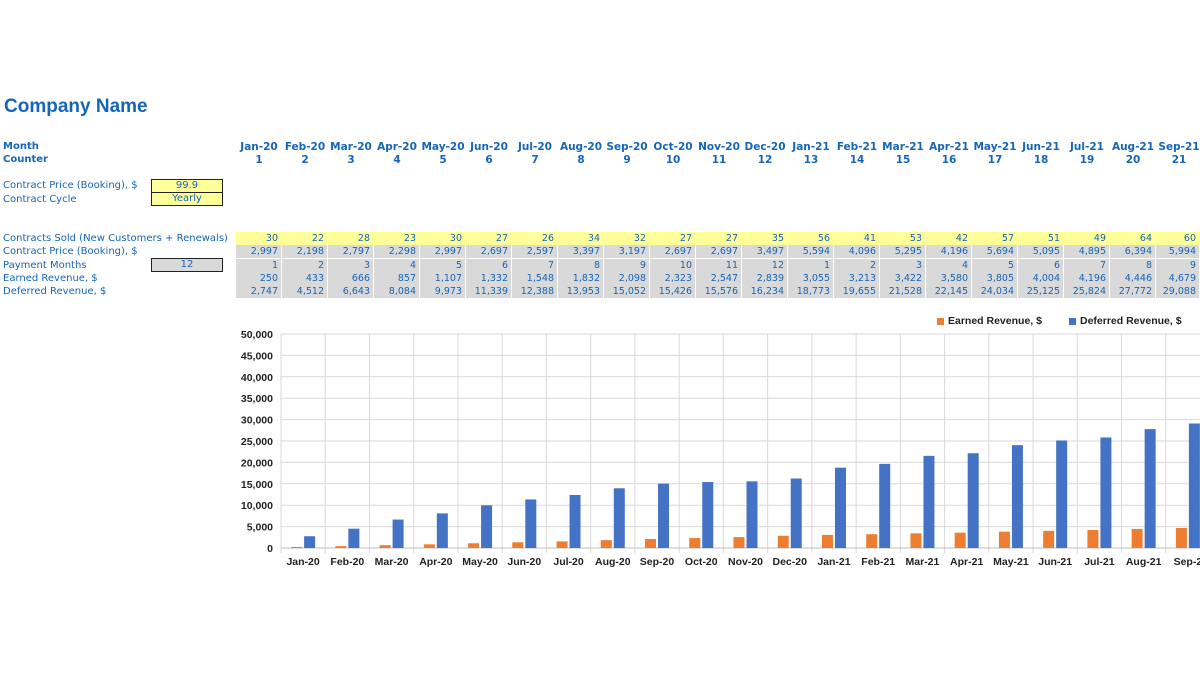  What do you see at coordinates (305, 278) in the screenshot?
I see `earned-revenue-cell: 433` at bounding box center [305, 278].